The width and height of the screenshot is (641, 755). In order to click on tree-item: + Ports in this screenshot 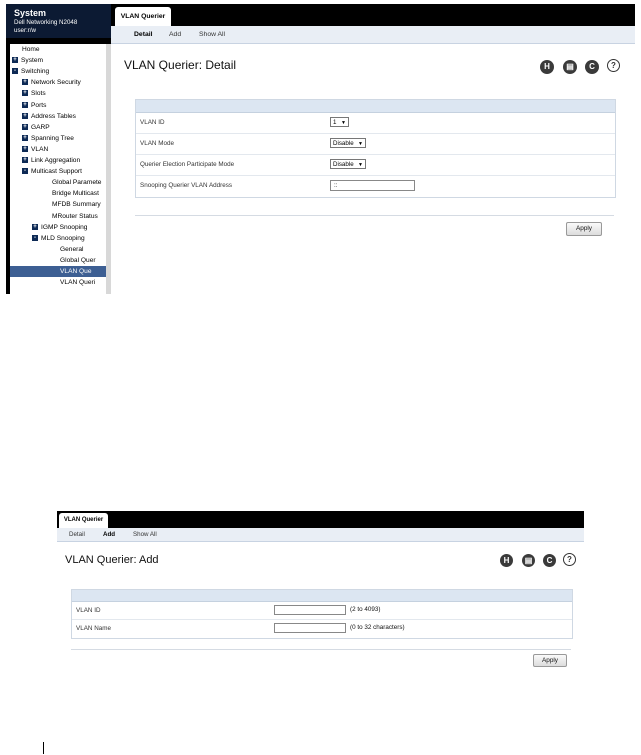, I will do `click(58, 105)`.